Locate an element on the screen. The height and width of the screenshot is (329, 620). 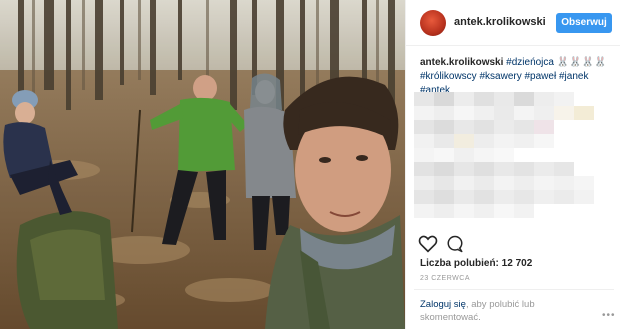
avatar is located at coordinates (433, 23).